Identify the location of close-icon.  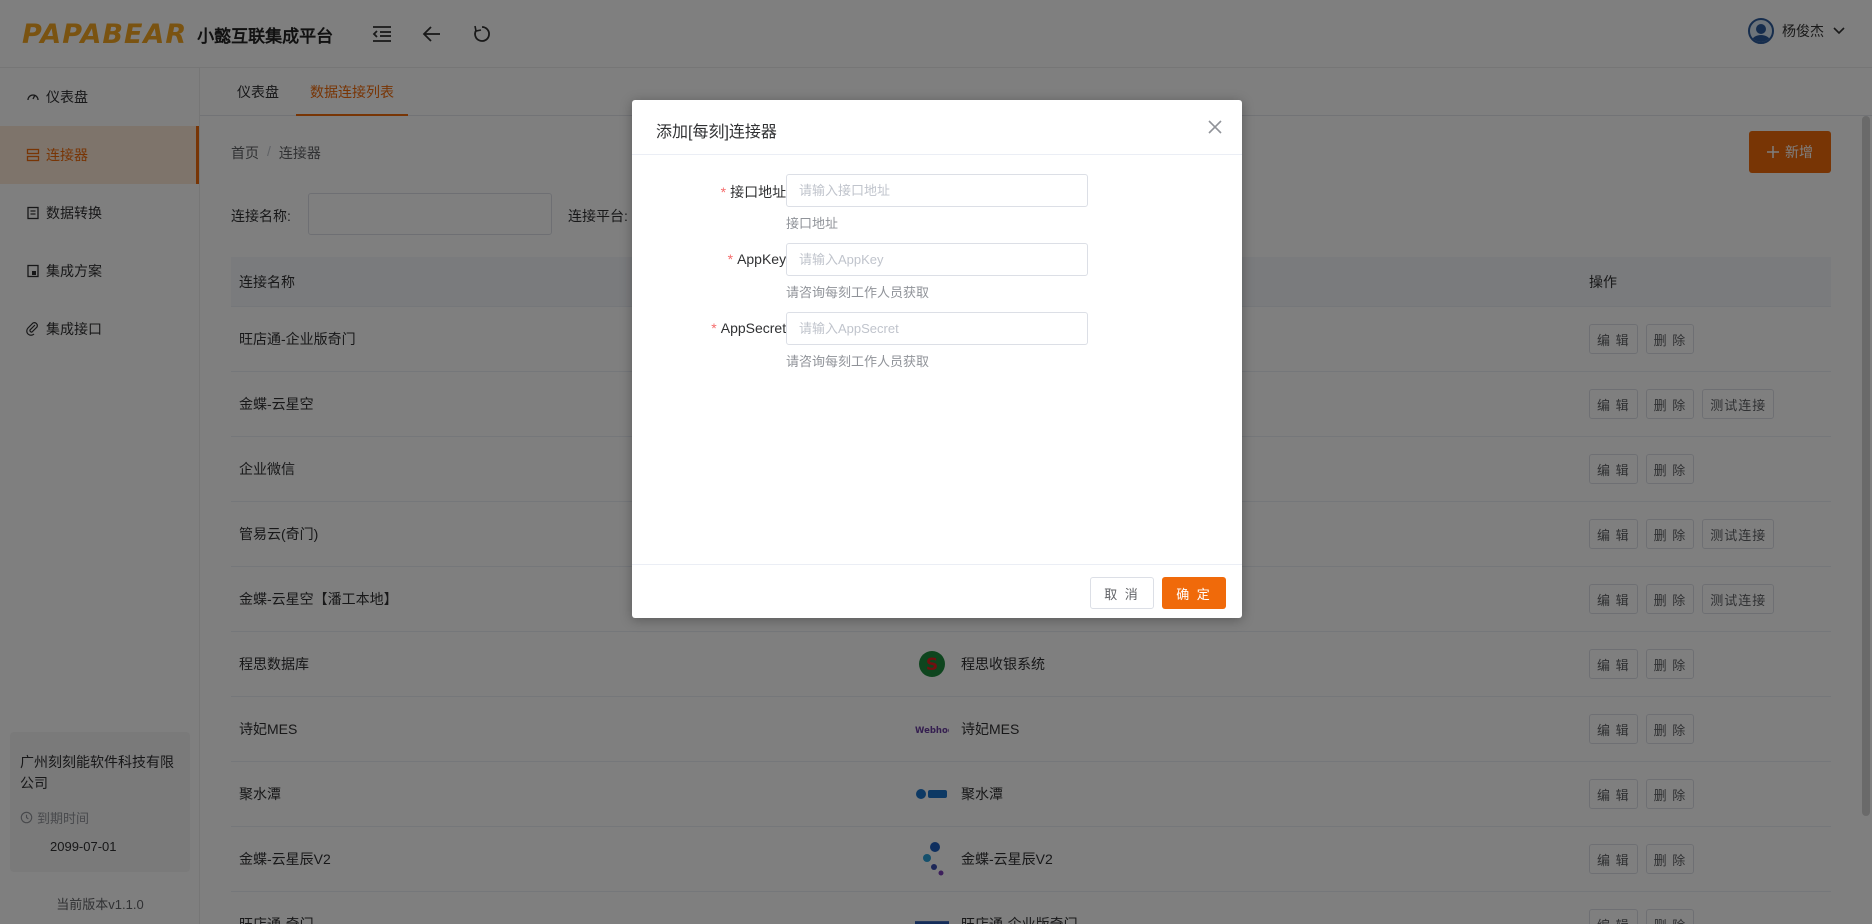
(1215, 127).